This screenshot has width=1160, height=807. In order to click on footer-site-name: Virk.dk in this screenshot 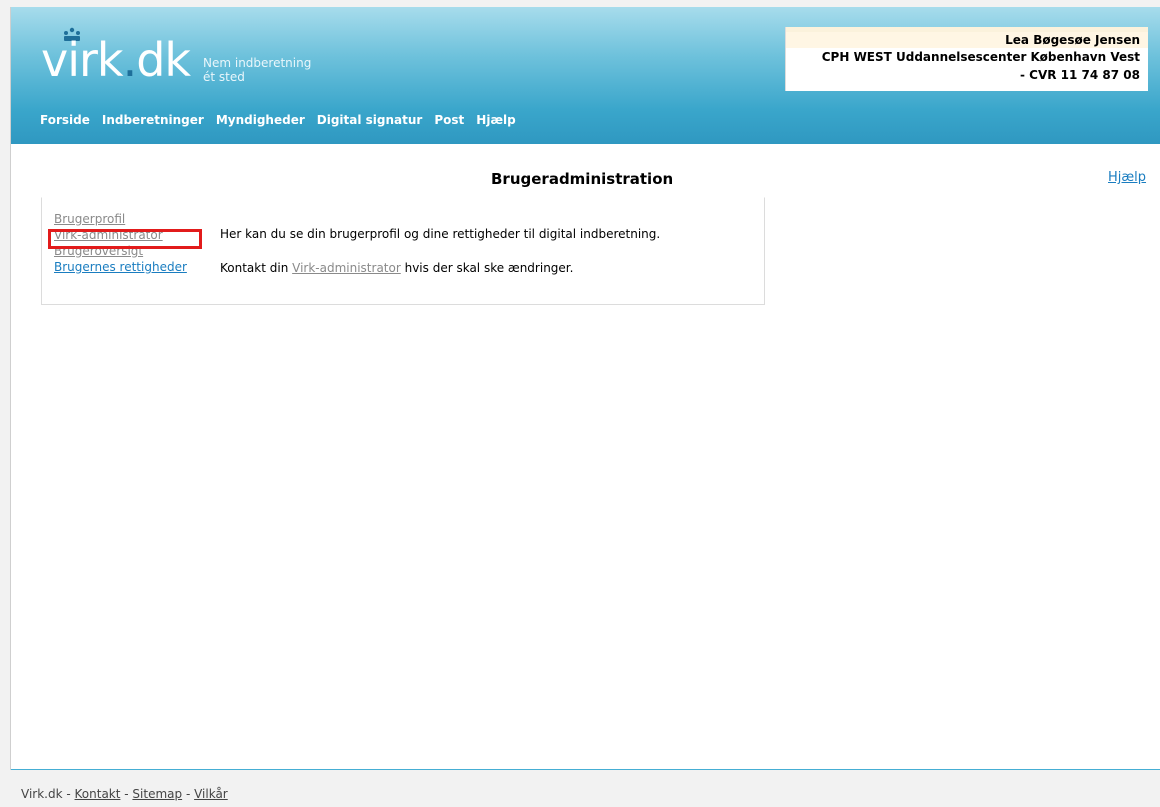, I will do `click(42, 794)`.